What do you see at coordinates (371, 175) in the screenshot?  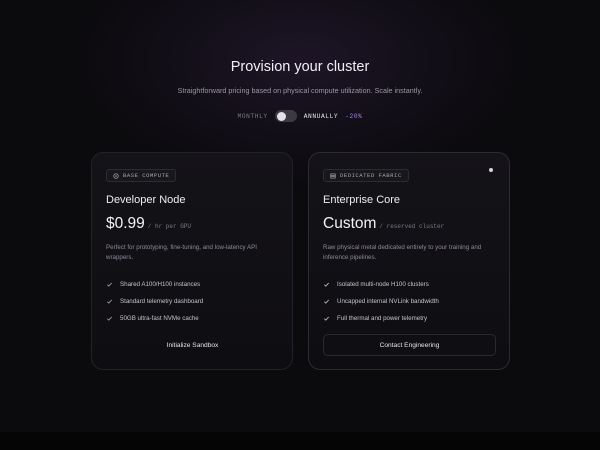 I see `plan-tag-label: DEDICATED FABRIC` at bounding box center [371, 175].